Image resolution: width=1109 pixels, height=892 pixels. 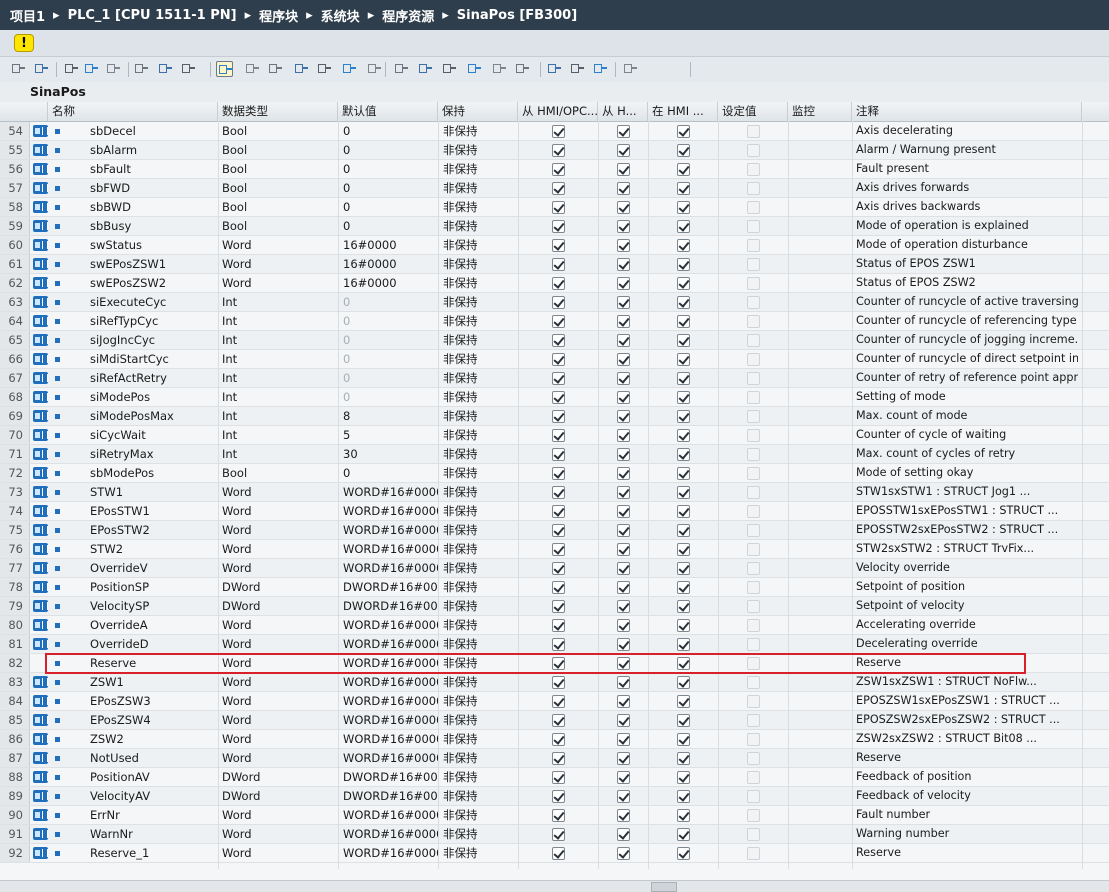 I want to click on variable-name: siRefTypCyc, so click(x=154, y=321).